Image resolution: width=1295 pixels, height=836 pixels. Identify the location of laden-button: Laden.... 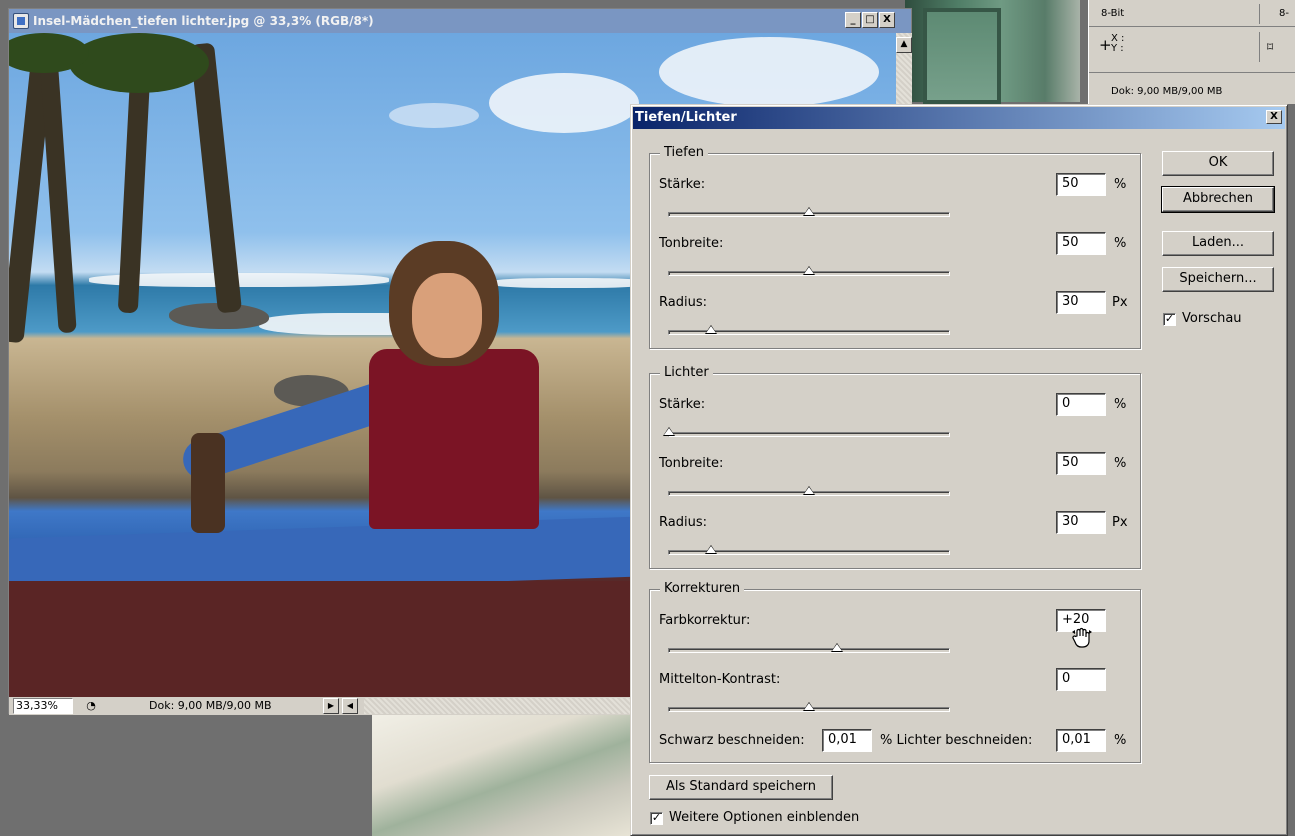
(1218, 243).